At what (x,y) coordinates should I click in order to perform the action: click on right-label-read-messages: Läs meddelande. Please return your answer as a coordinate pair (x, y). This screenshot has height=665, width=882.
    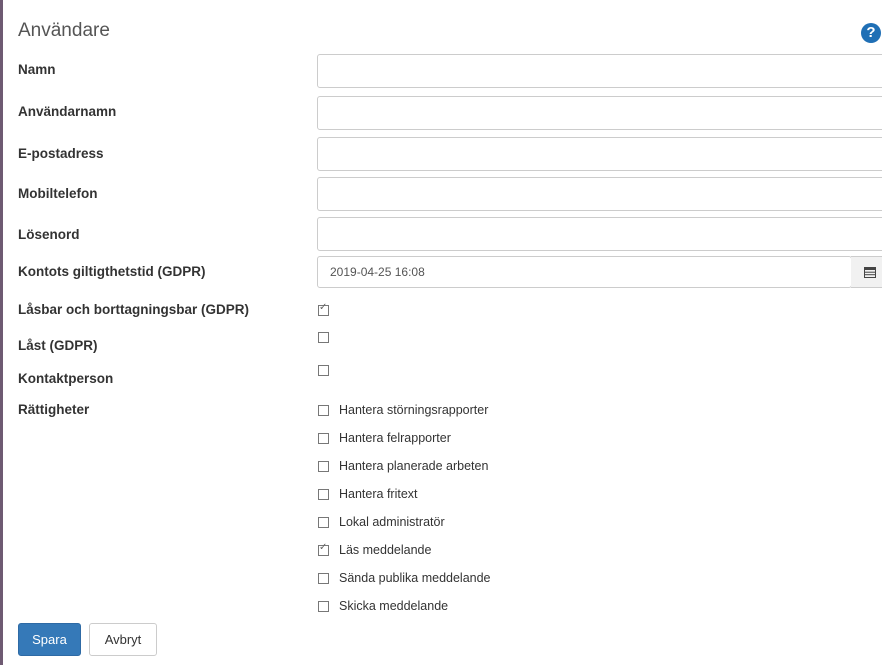
    Looking at the image, I should click on (385, 550).